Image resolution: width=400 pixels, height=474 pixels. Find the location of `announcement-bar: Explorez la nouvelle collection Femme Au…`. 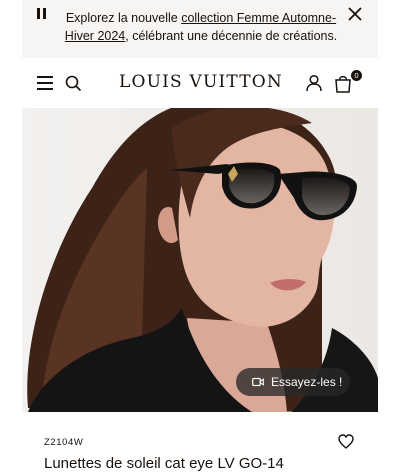

announcement-bar: Explorez la nouvelle collection Femme Au… is located at coordinates (200, 29).